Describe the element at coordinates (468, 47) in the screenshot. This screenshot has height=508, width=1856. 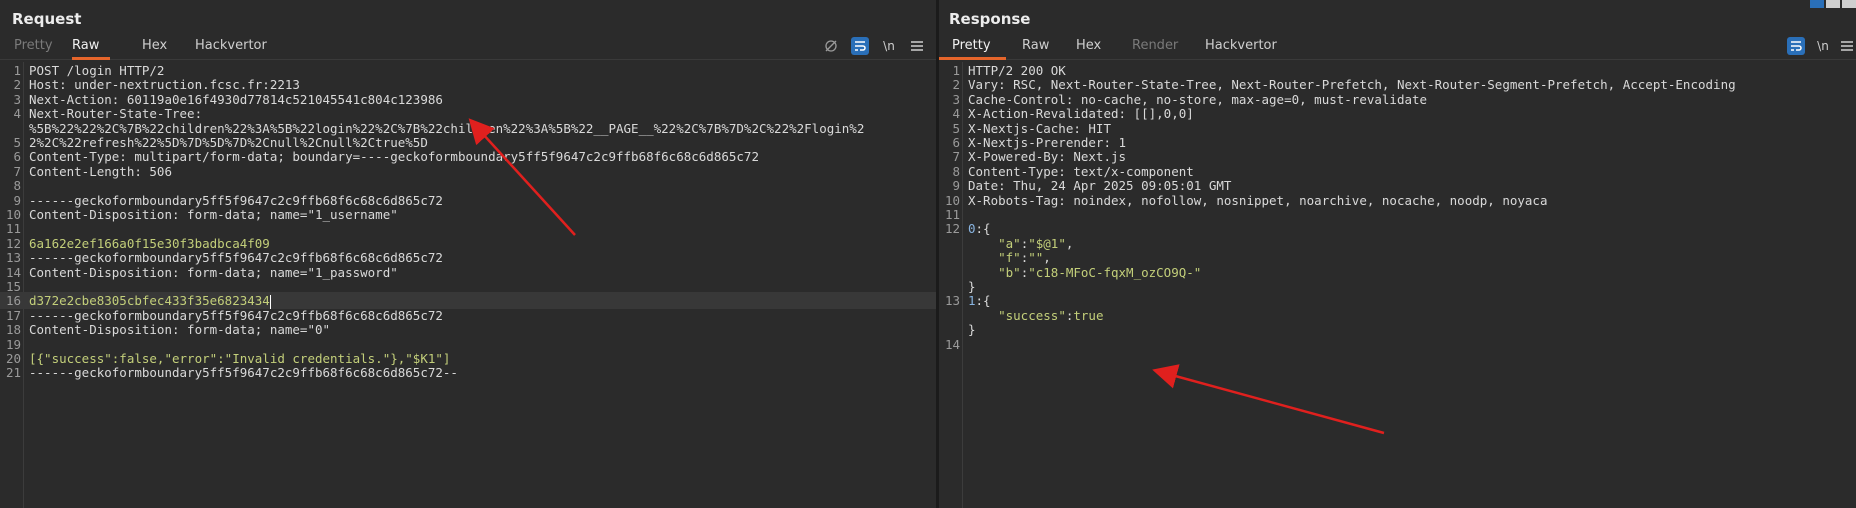
I see `request-tabs: Pretty Raw Hex Hackvertor \n` at that location.